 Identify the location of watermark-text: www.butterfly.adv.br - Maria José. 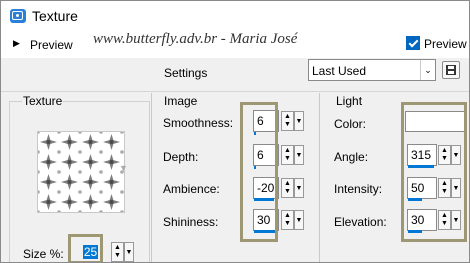
(195, 39).